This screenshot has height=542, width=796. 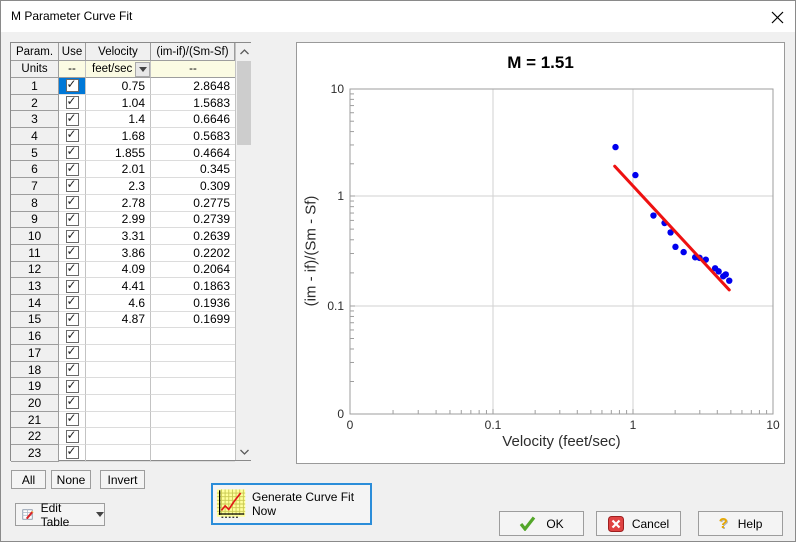 What do you see at coordinates (35, 370) in the screenshot?
I see `row-number-cell: 18` at bounding box center [35, 370].